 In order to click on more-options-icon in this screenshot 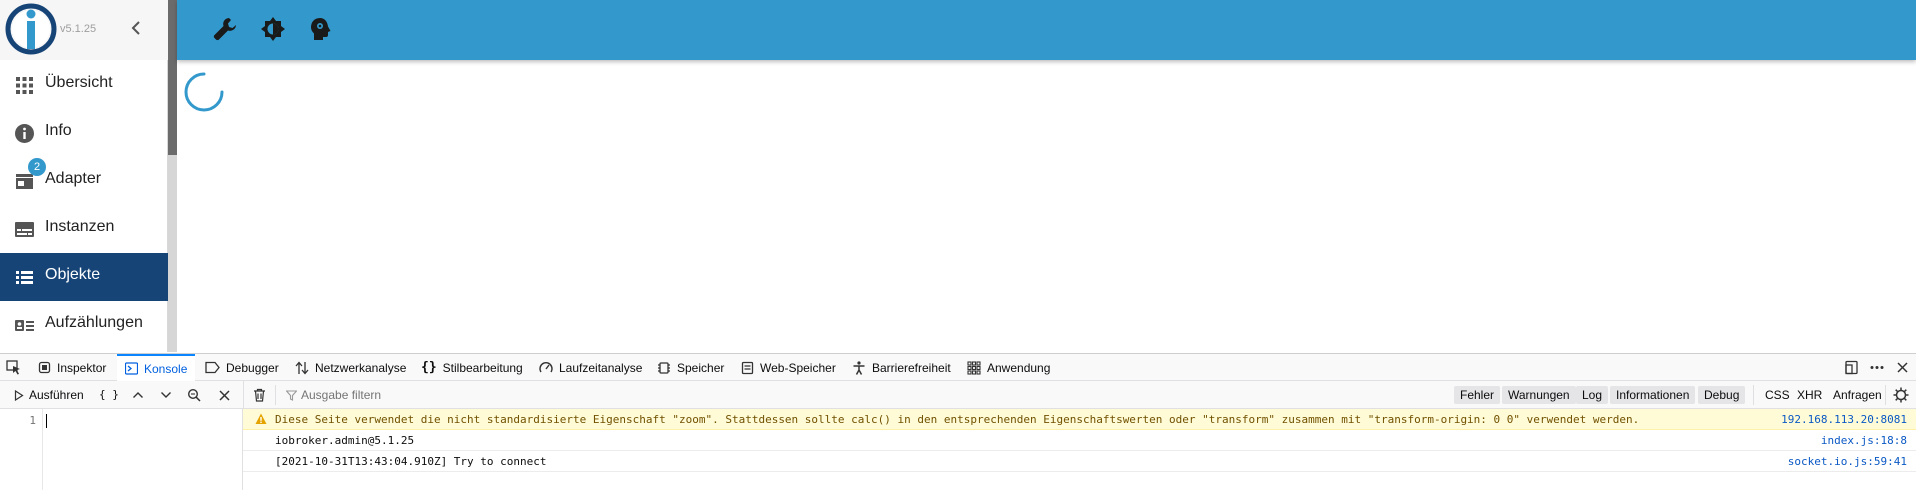, I will do `click(1877, 367)`.